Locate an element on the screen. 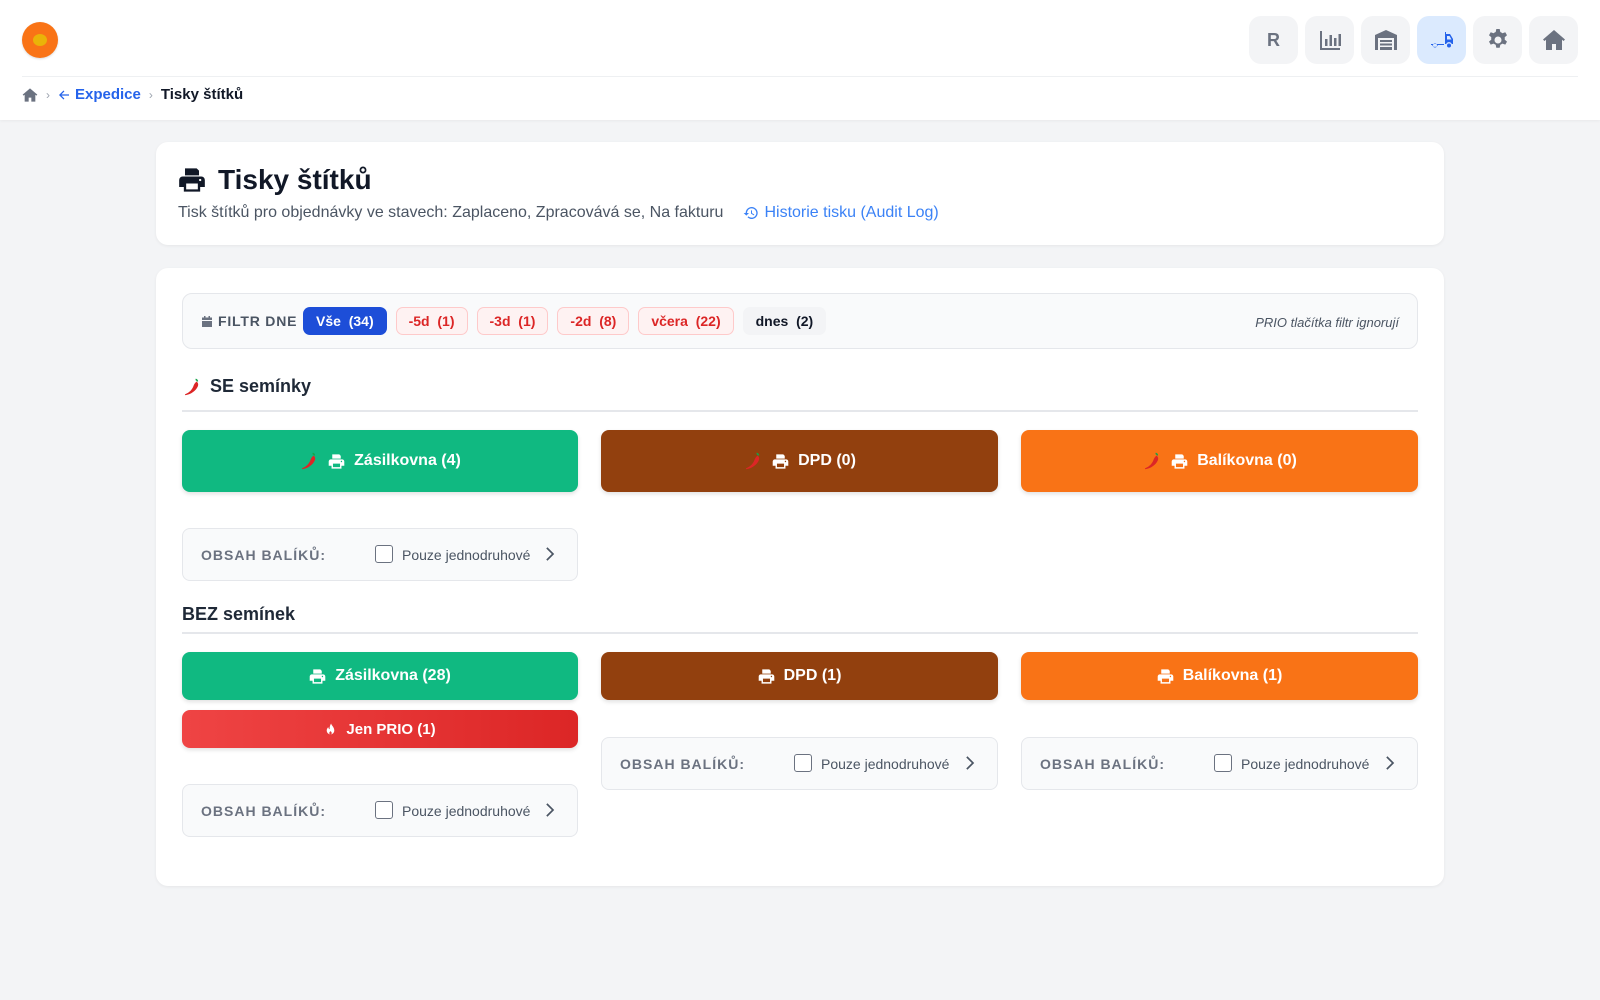 The width and height of the screenshot is (1600, 1000). button-label: Balíkovna (0) is located at coordinates (1247, 460).